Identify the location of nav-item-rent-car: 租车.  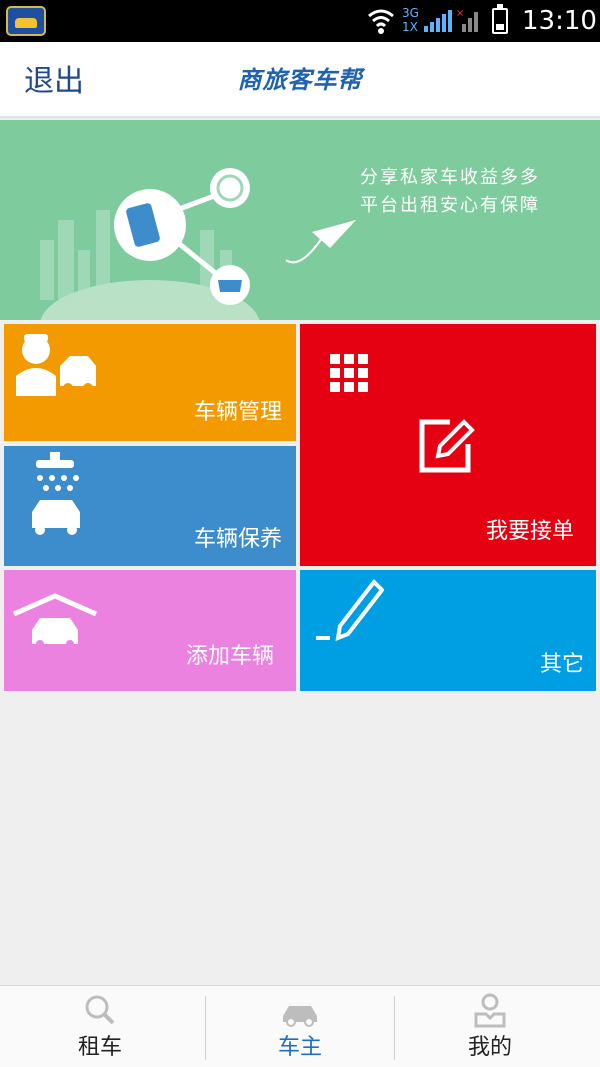
(100, 1026).